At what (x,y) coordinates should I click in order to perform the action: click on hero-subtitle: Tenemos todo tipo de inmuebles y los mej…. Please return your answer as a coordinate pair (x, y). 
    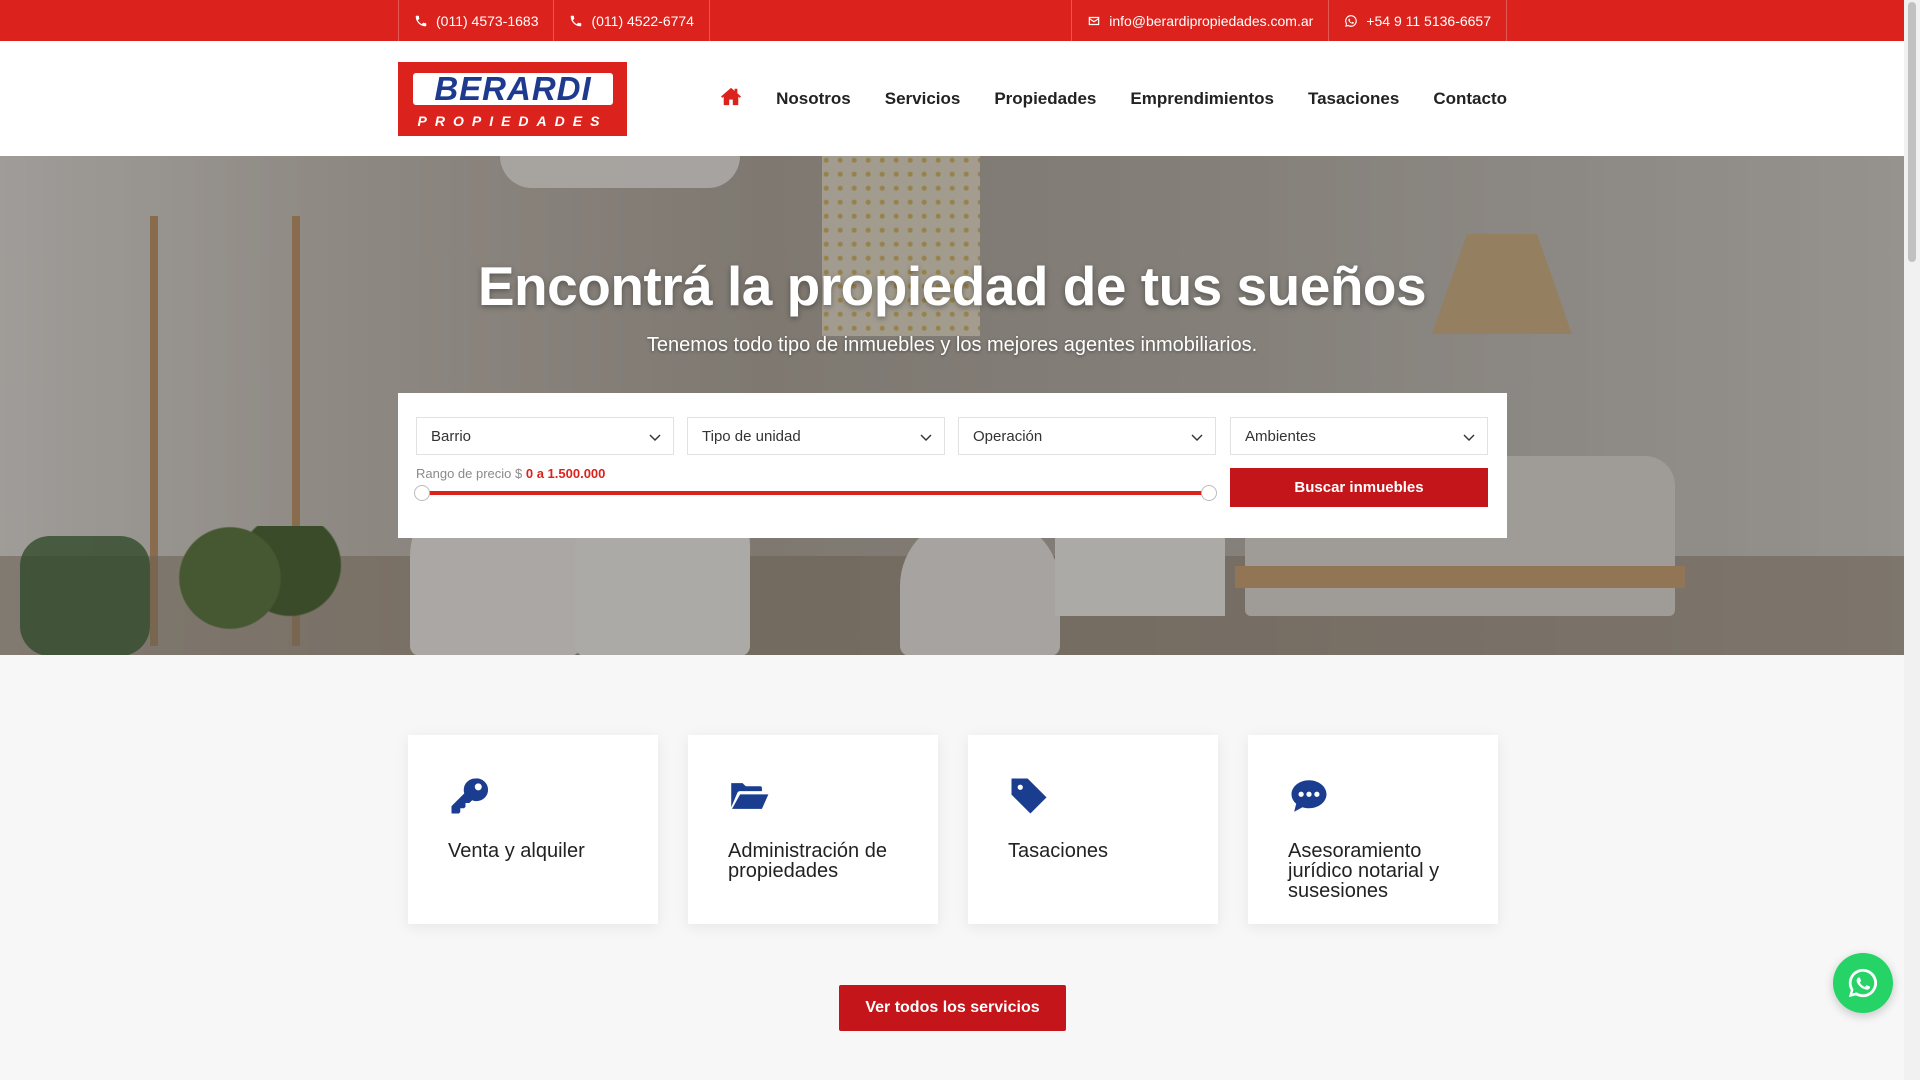
    Looking at the image, I should click on (952, 345).